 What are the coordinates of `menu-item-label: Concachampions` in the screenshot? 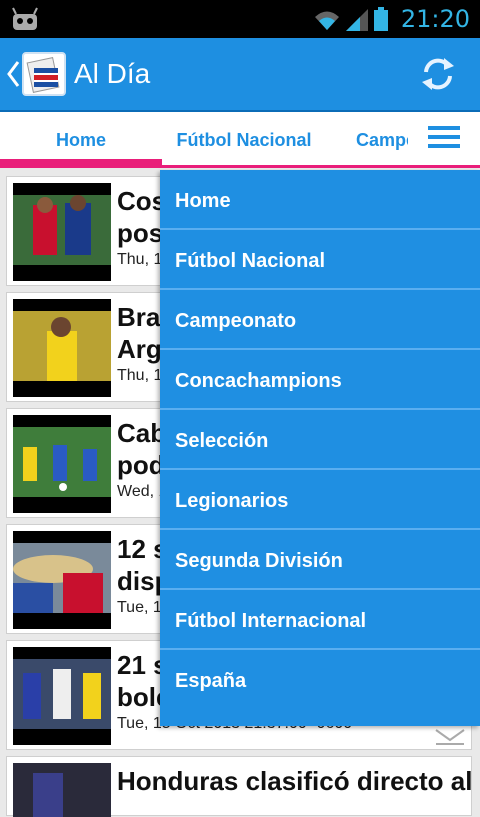 It's located at (258, 381).